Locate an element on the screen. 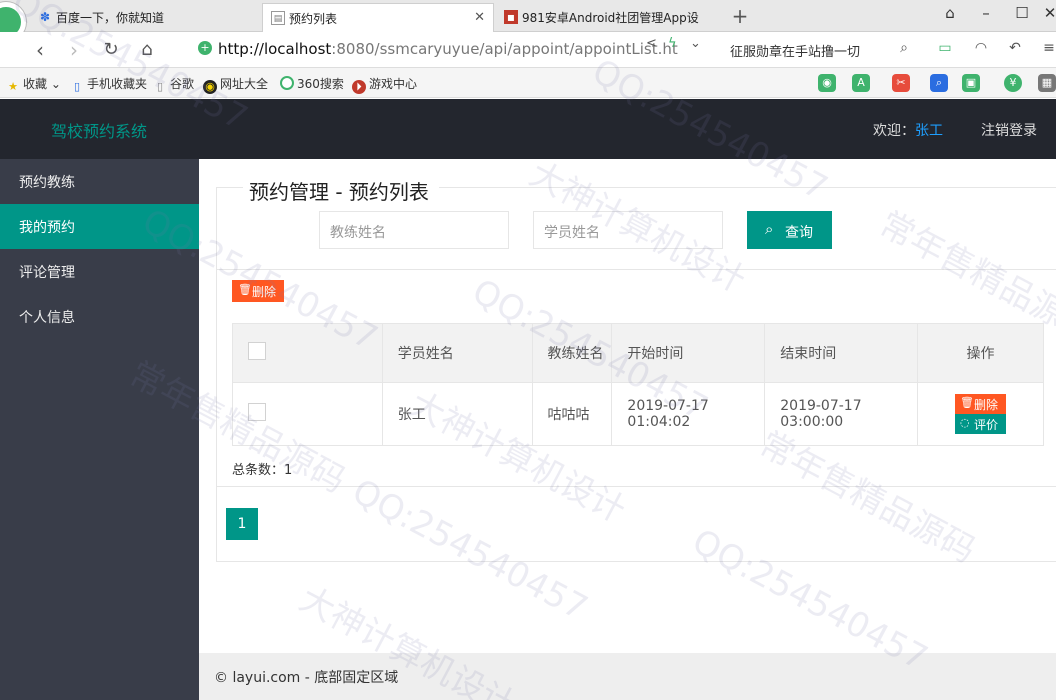 The height and width of the screenshot is (700, 1056). star-icon: ★ is located at coordinates (13, 86).